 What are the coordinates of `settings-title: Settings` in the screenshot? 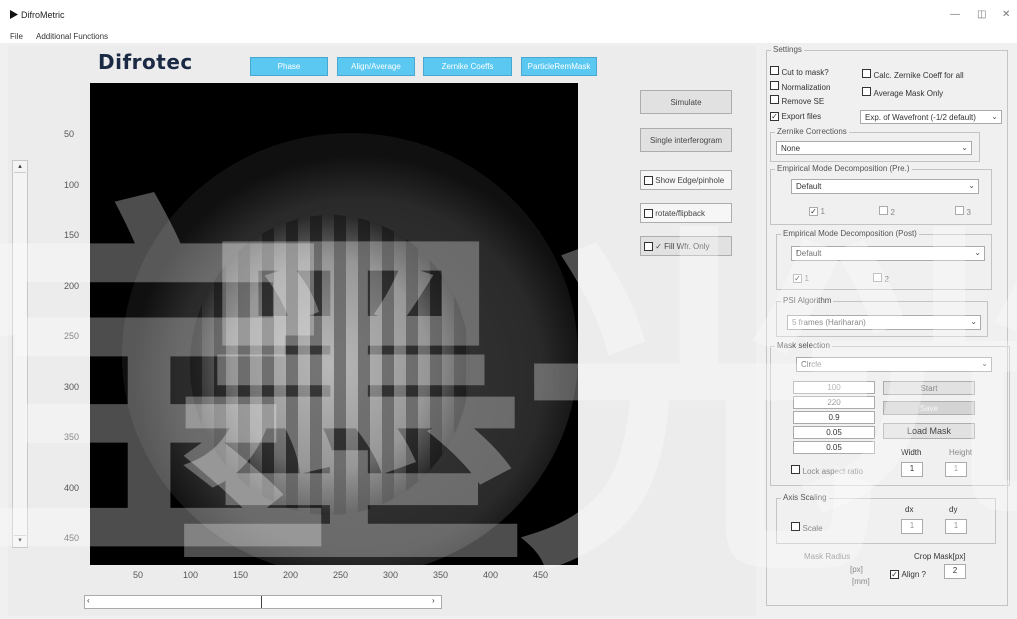 It's located at (787, 49).